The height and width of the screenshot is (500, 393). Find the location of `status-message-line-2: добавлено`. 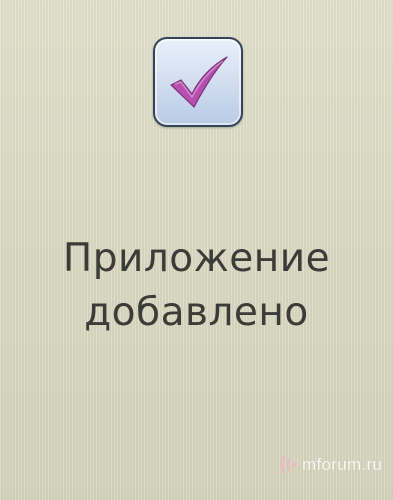

status-message-line-2: добавлено is located at coordinates (196, 312).